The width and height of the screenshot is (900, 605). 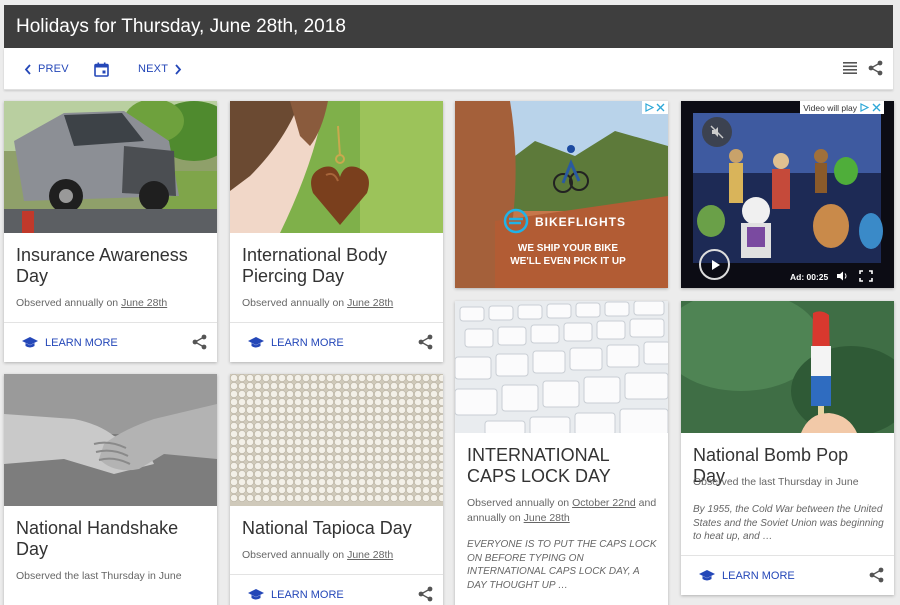 What do you see at coordinates (337, 266) in the screenshot?
I see `card-title: International Body Piercing Day` at bounding box center [337, 266].